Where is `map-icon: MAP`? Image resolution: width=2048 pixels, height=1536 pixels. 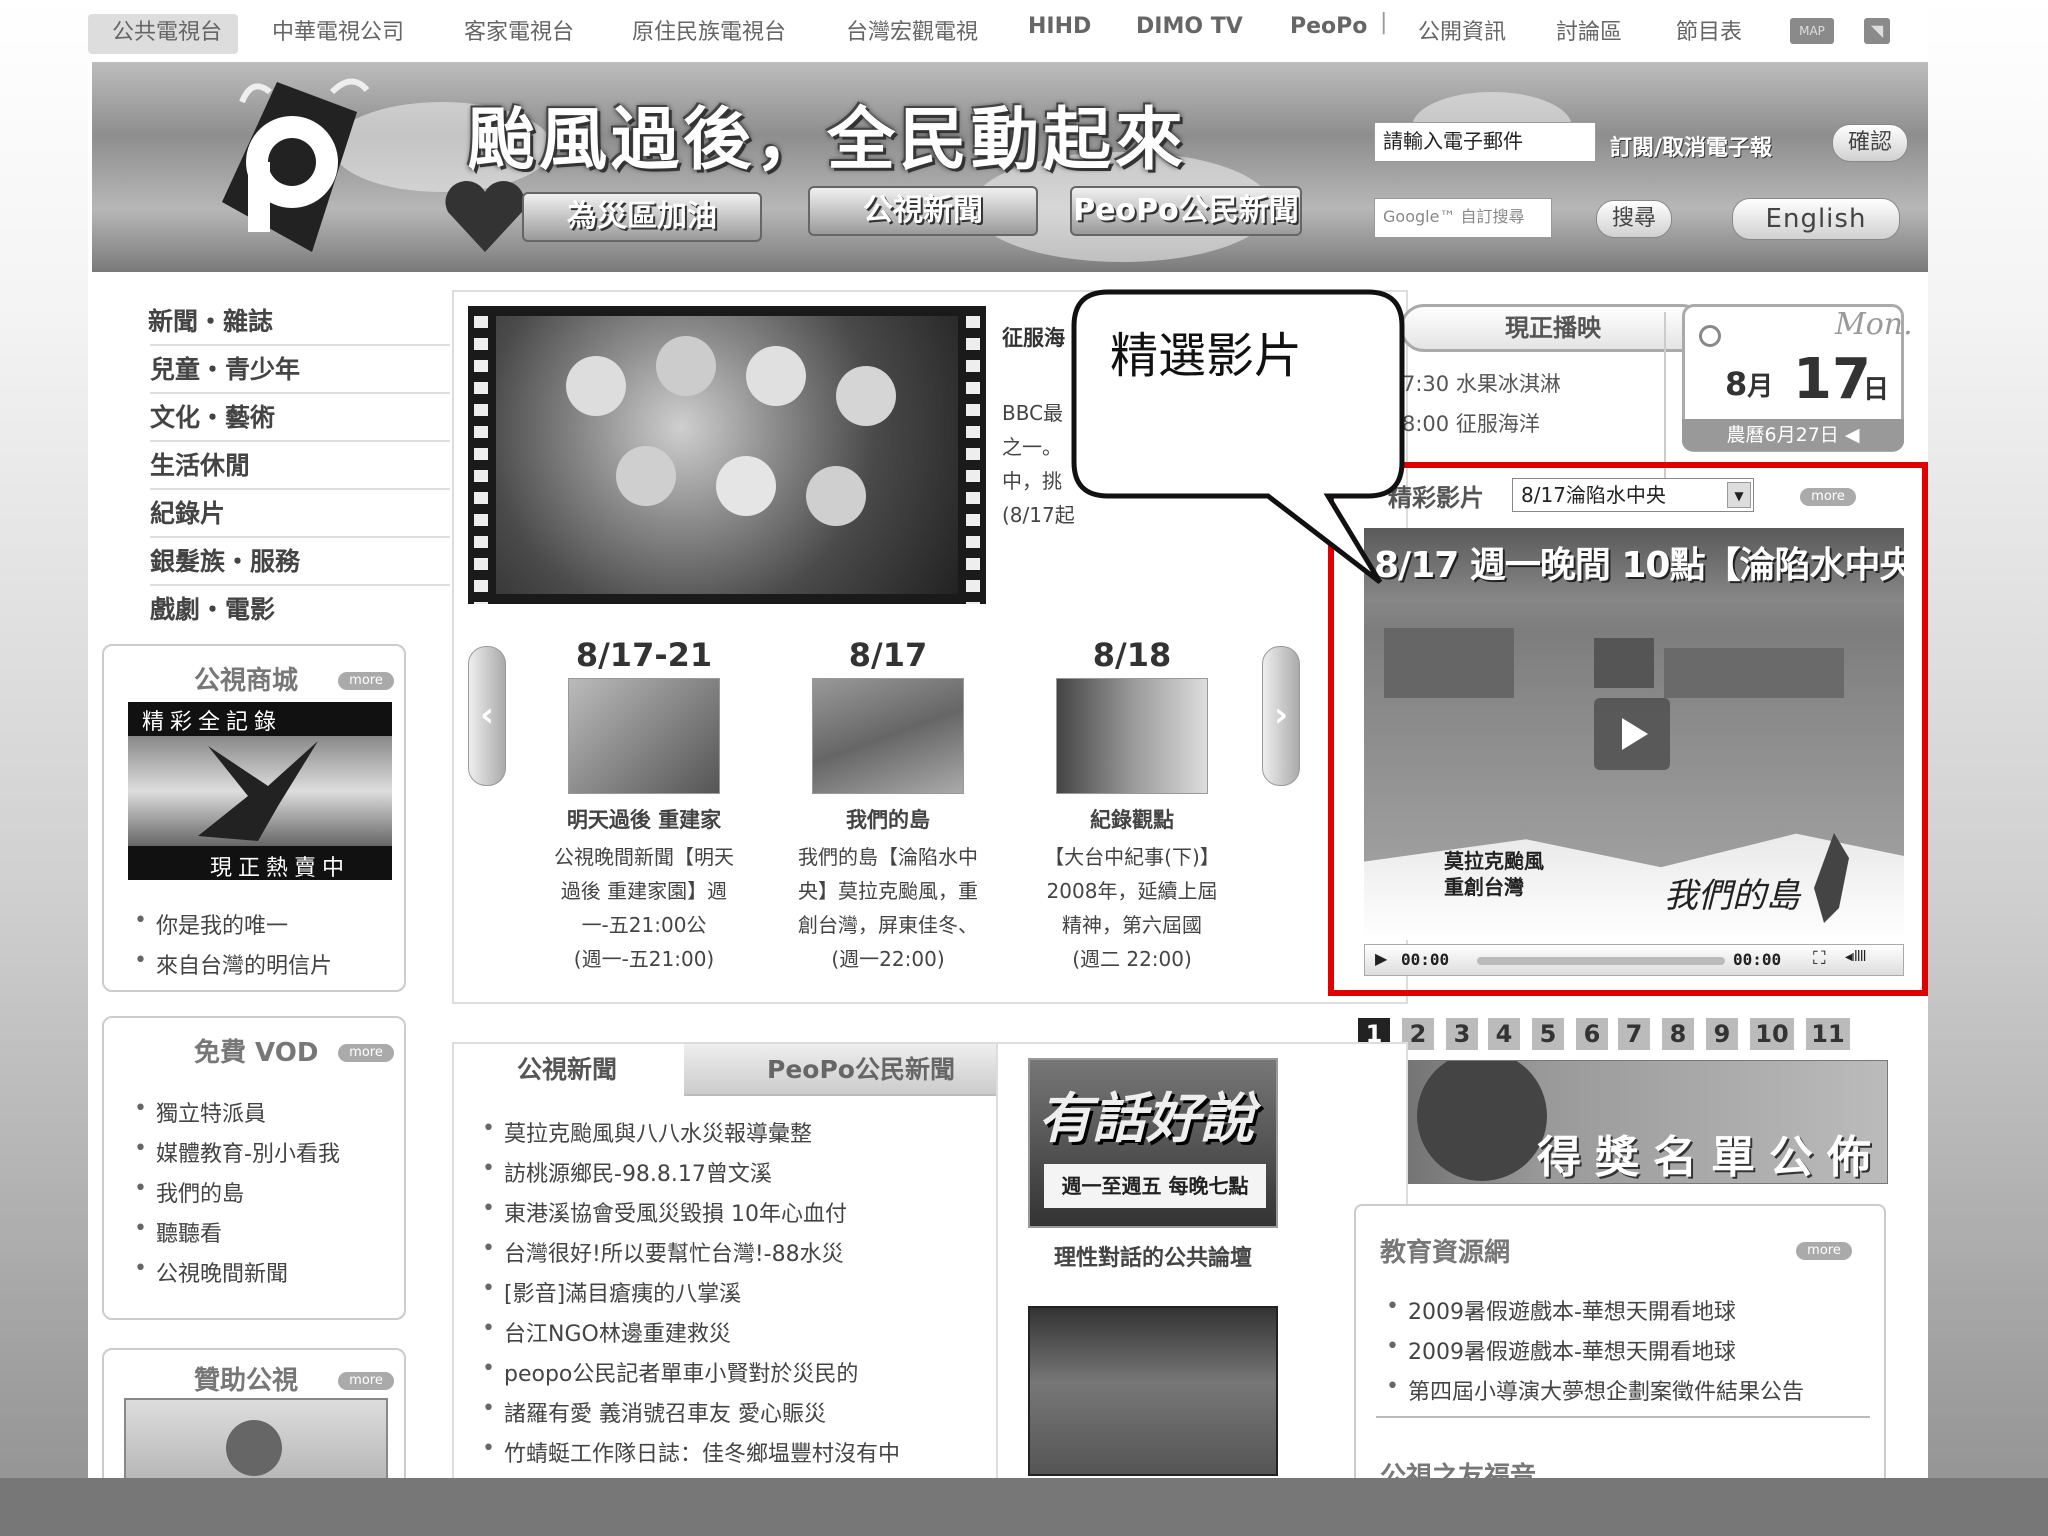 map-icon: MAP is located at coordinates (1812, 31).